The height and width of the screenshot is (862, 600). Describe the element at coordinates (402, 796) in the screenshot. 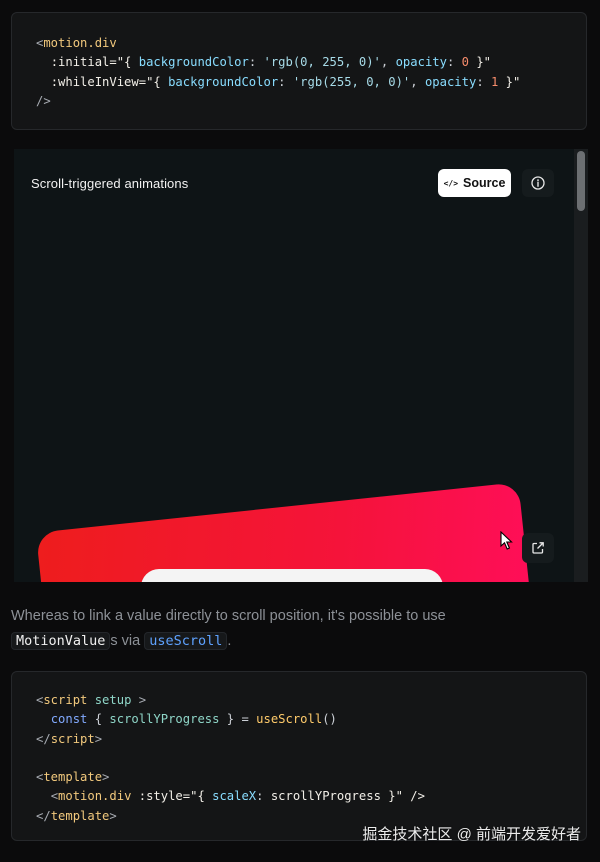

I see `code-token: }" />` at that location.